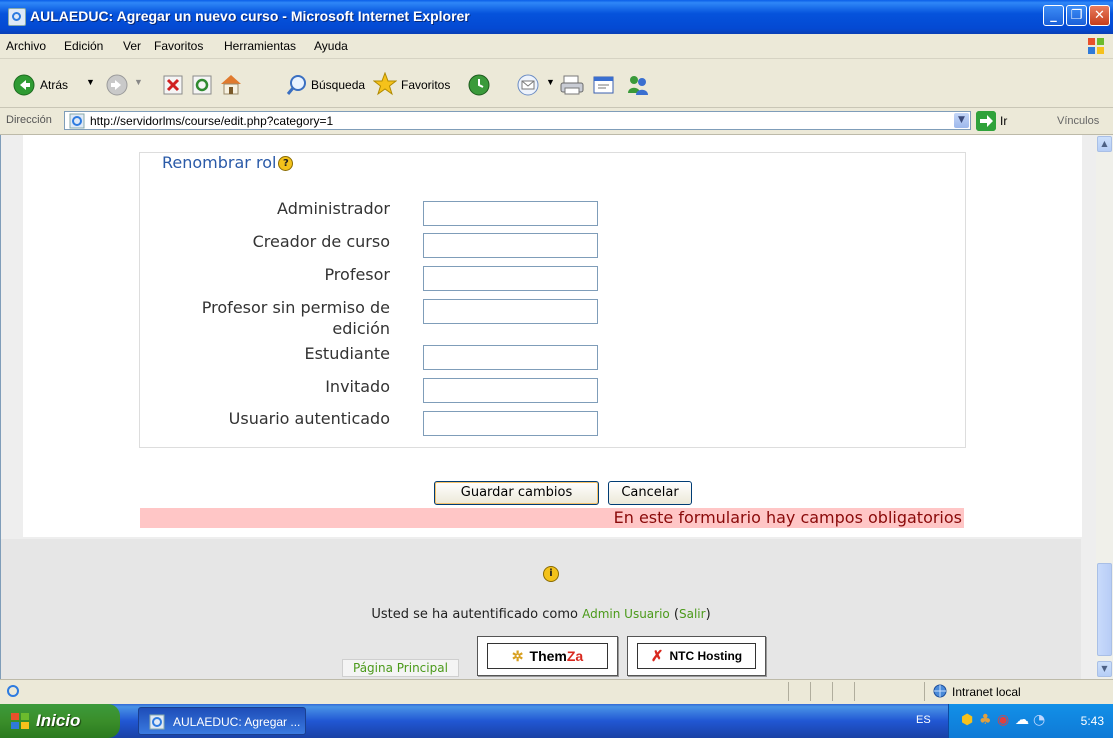  What do you see at coordinates (510, 390) in the screenshot?
I see `input-invitado` at bounding box center [510, 390].